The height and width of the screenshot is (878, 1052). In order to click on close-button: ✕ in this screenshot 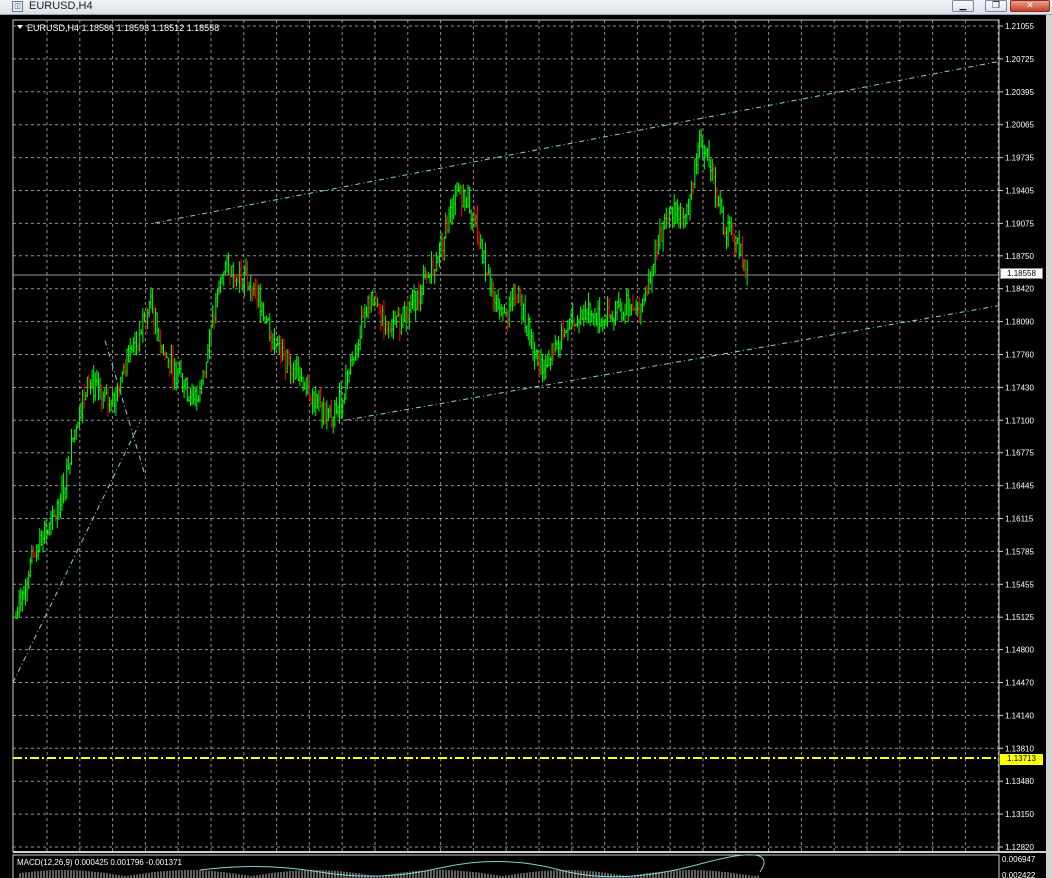, I will do `click(1030, 6)`.